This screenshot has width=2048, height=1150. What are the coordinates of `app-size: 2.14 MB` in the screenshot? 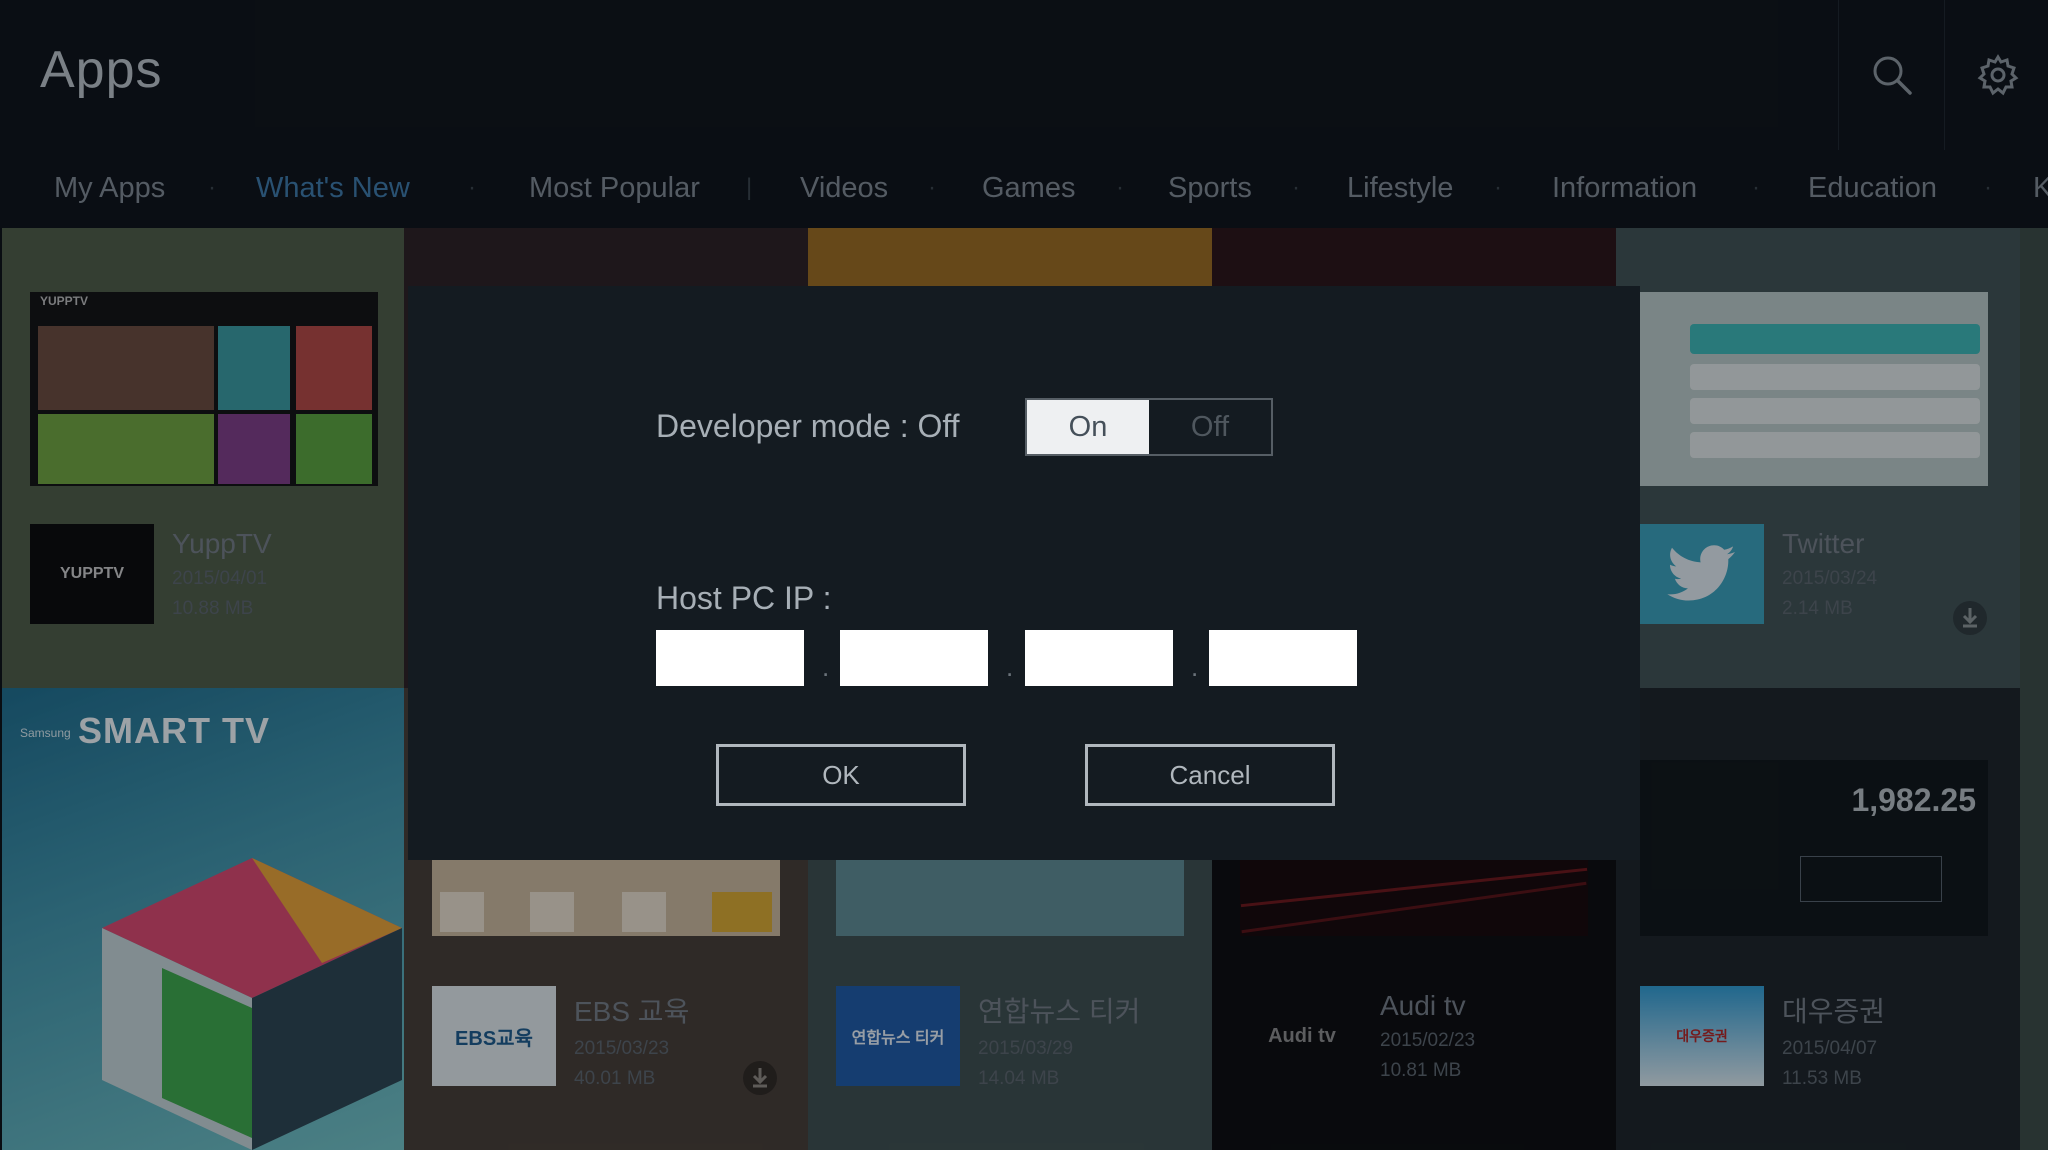 It's located at (1817, 608).